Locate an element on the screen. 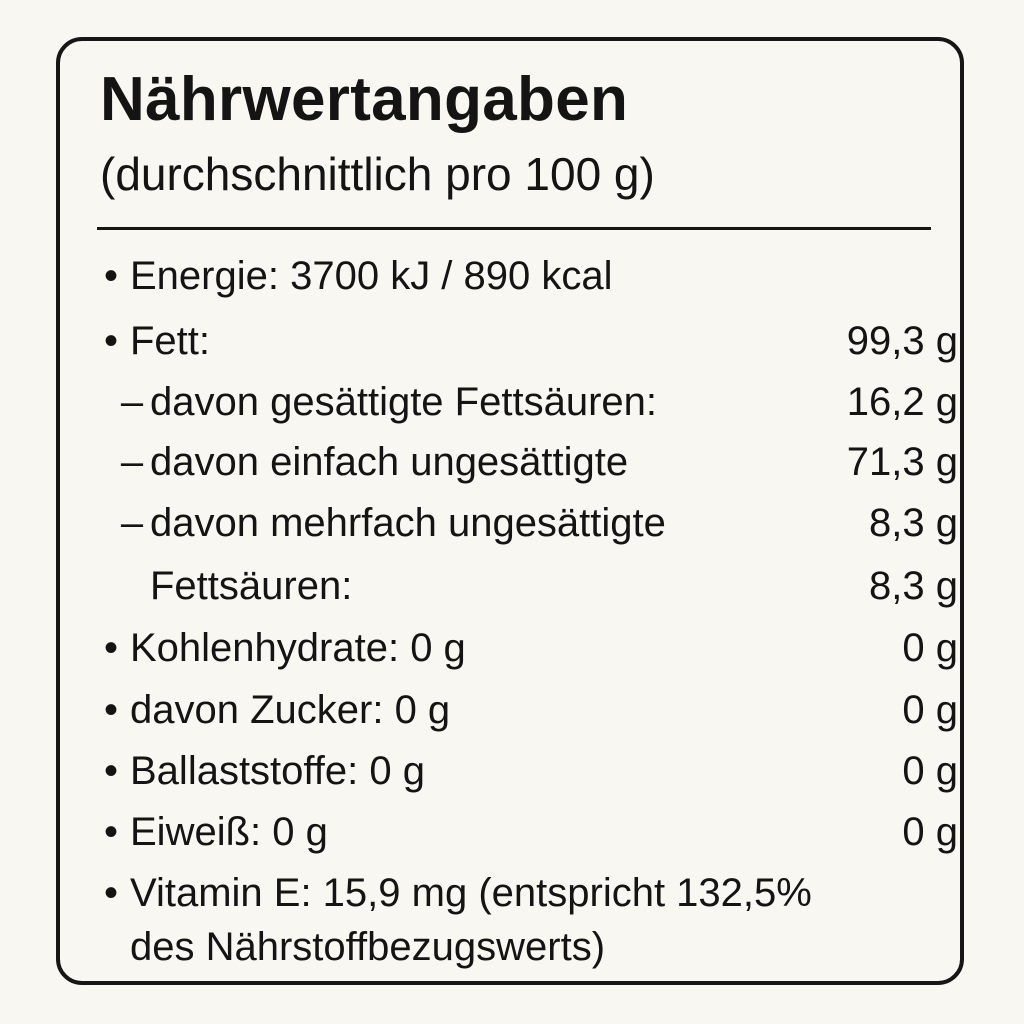 This screenshot has width=1024, height=1024. nutrient-name: Ballaststoffe: 0 g is located at coordinates (277, 771).